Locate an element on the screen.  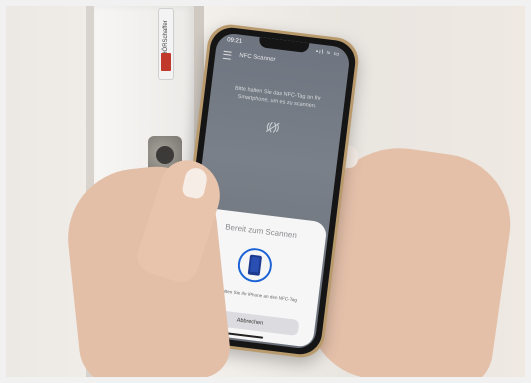
nfc-wave-icon is located at coordinates (272, 127).